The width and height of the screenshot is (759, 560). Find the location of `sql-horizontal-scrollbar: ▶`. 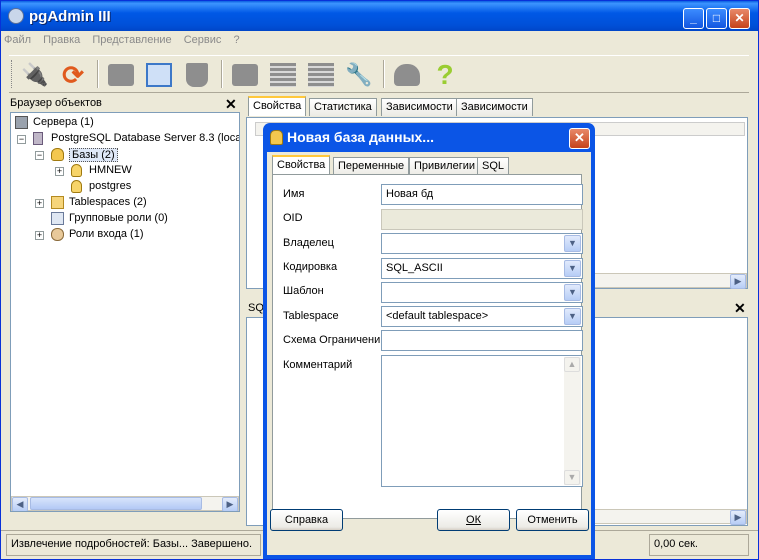

sql-horizontal-scrollbar: ▶ is located at coordinates (662, 517).